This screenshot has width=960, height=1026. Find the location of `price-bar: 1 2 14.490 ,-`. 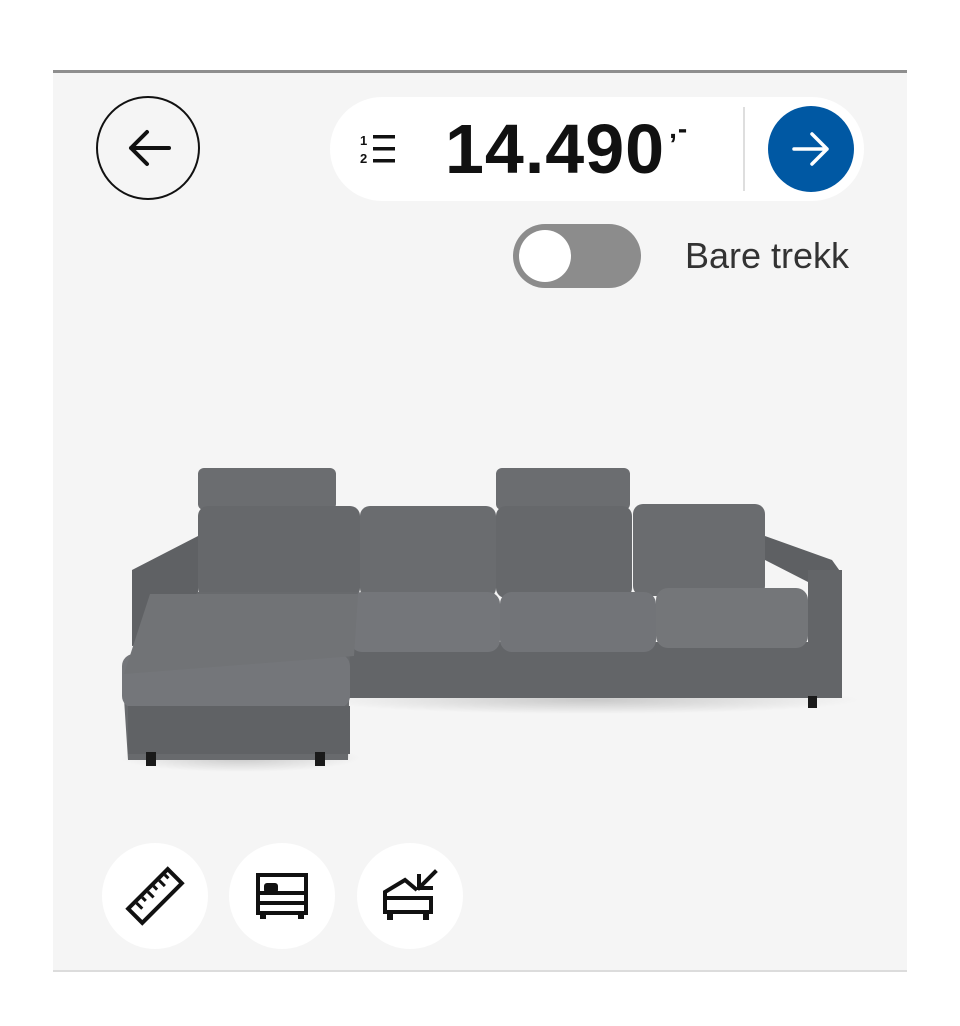

price-bar: 1 2 14.490 ,- is located at coordinates (597, 149).